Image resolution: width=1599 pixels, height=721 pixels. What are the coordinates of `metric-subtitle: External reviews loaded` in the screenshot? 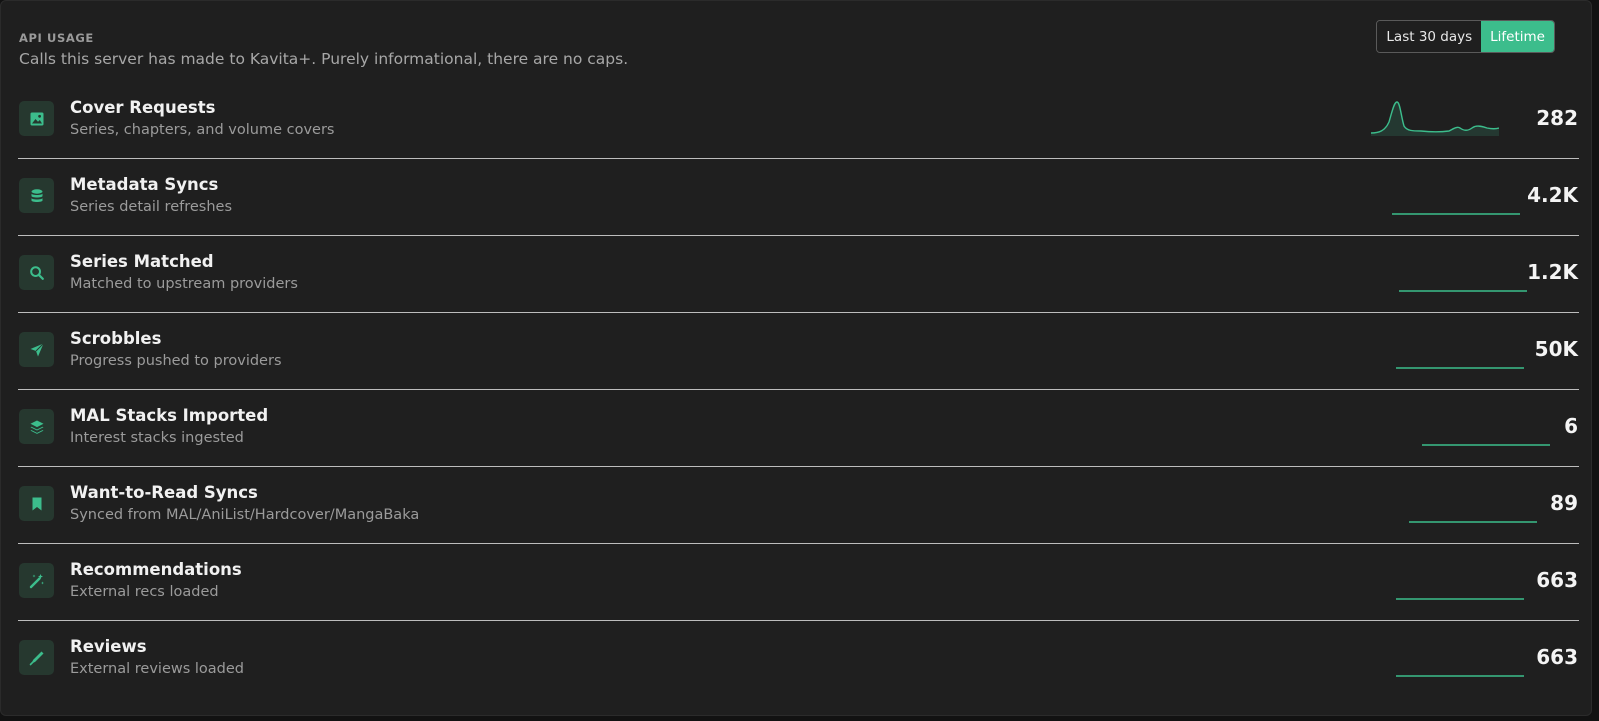 It's located at (157, 669).